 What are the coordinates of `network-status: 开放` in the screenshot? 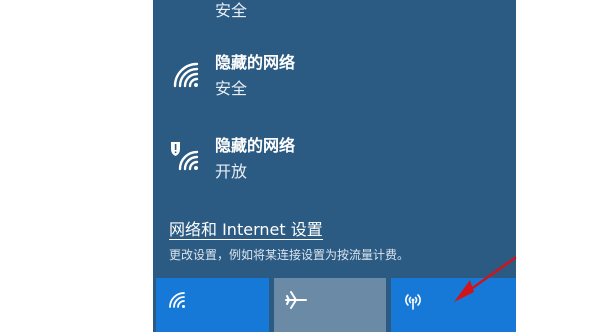 It's located at (231, 171).